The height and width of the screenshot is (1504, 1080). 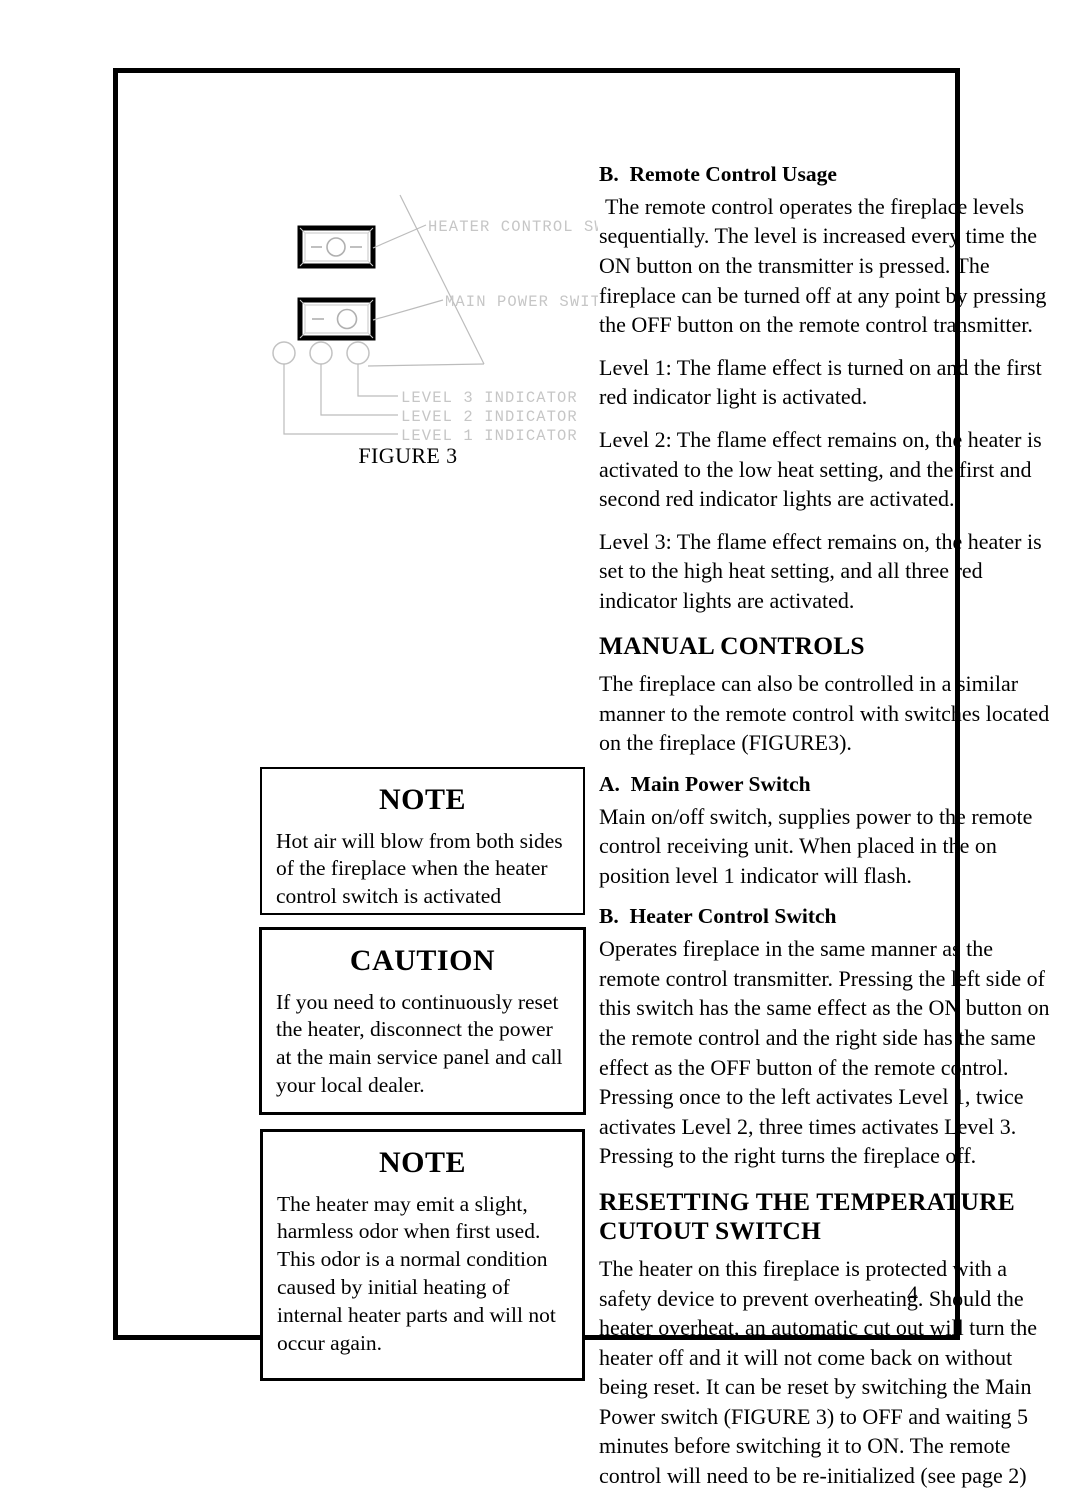 I want to click on level-2-indicator-lamp, so click(x=321, y=353).